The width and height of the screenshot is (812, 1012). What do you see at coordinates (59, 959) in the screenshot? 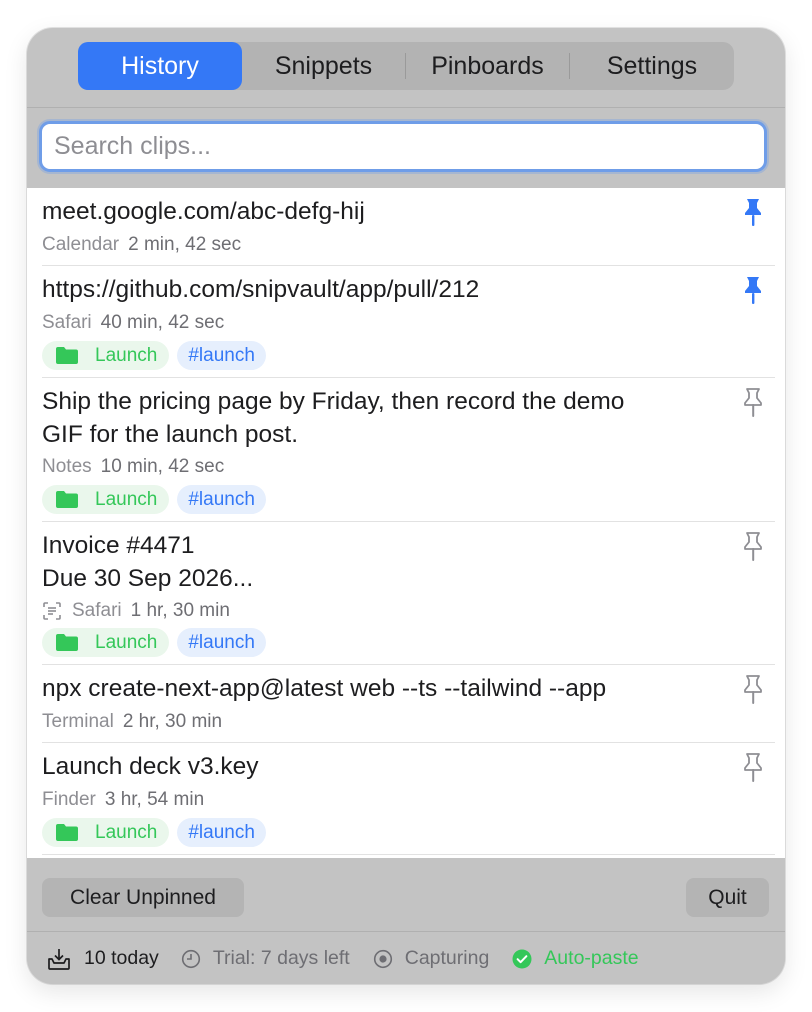
I see `tray-download-icon` at bounding box center [59, 959].